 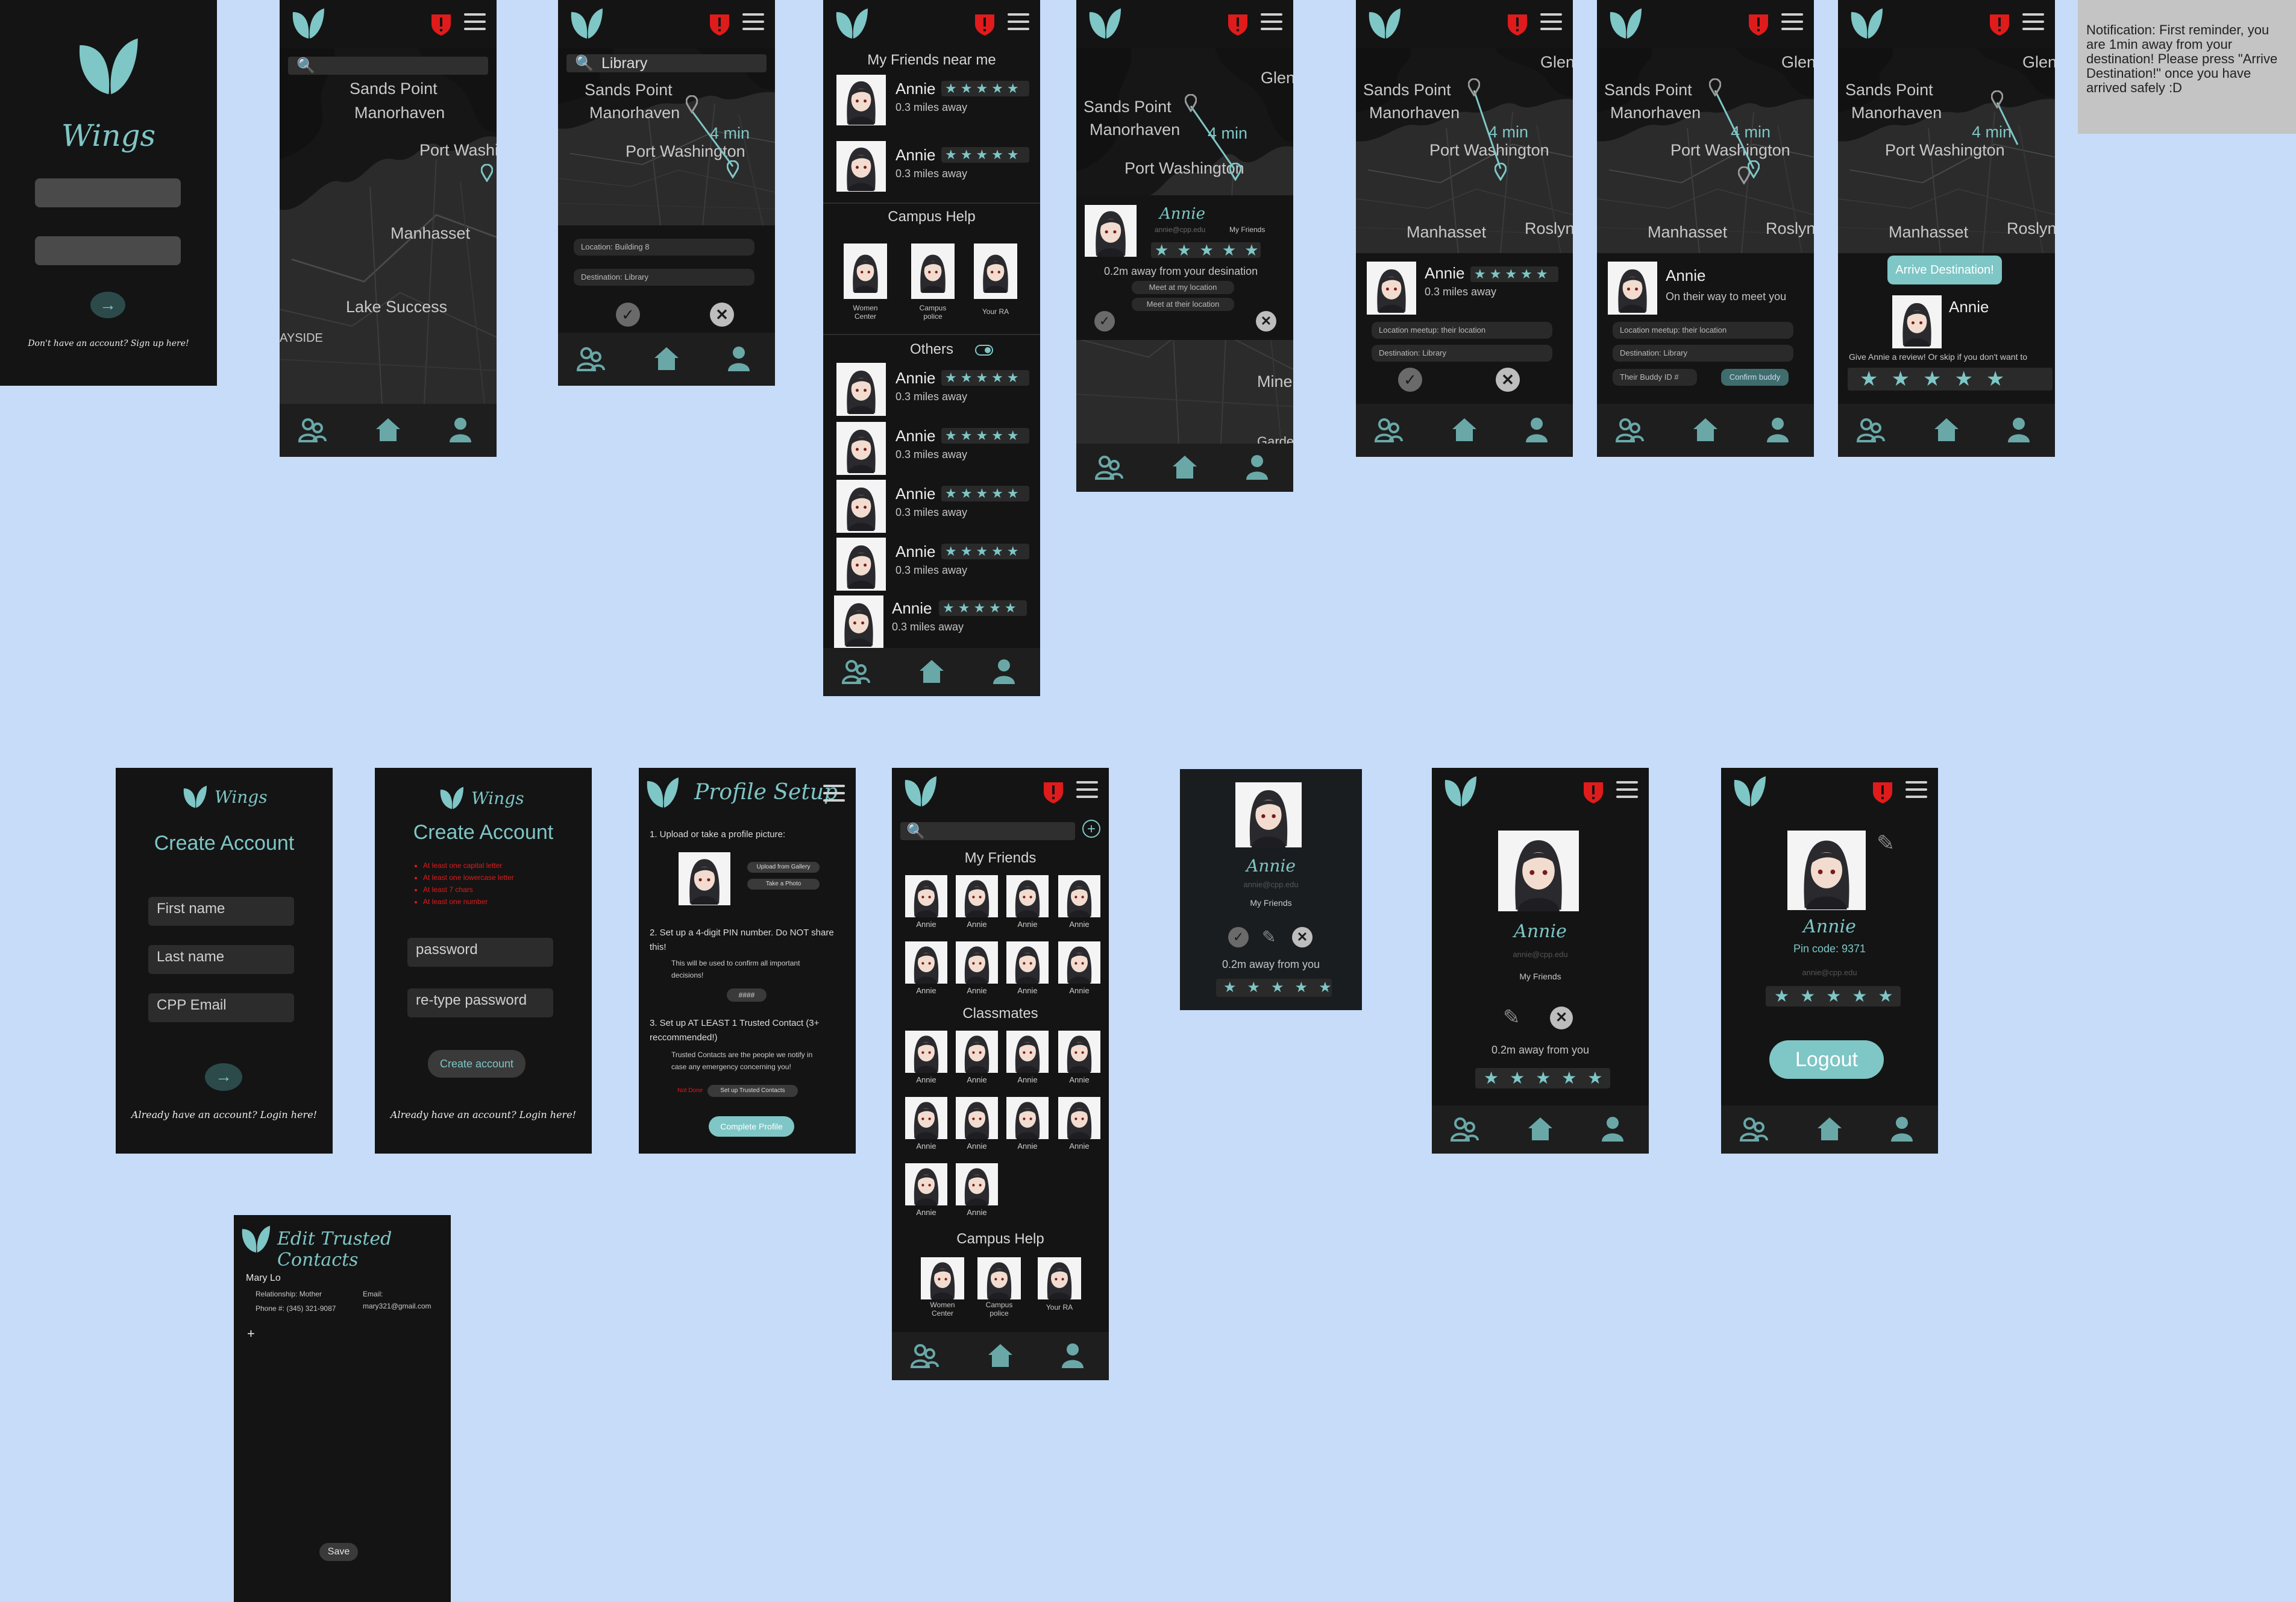 What do you see at coordinates (1655, 378) in the screenshot?
I see `buddy-id-field: Their Buddy ID #` at bounding box center [1655, 378].